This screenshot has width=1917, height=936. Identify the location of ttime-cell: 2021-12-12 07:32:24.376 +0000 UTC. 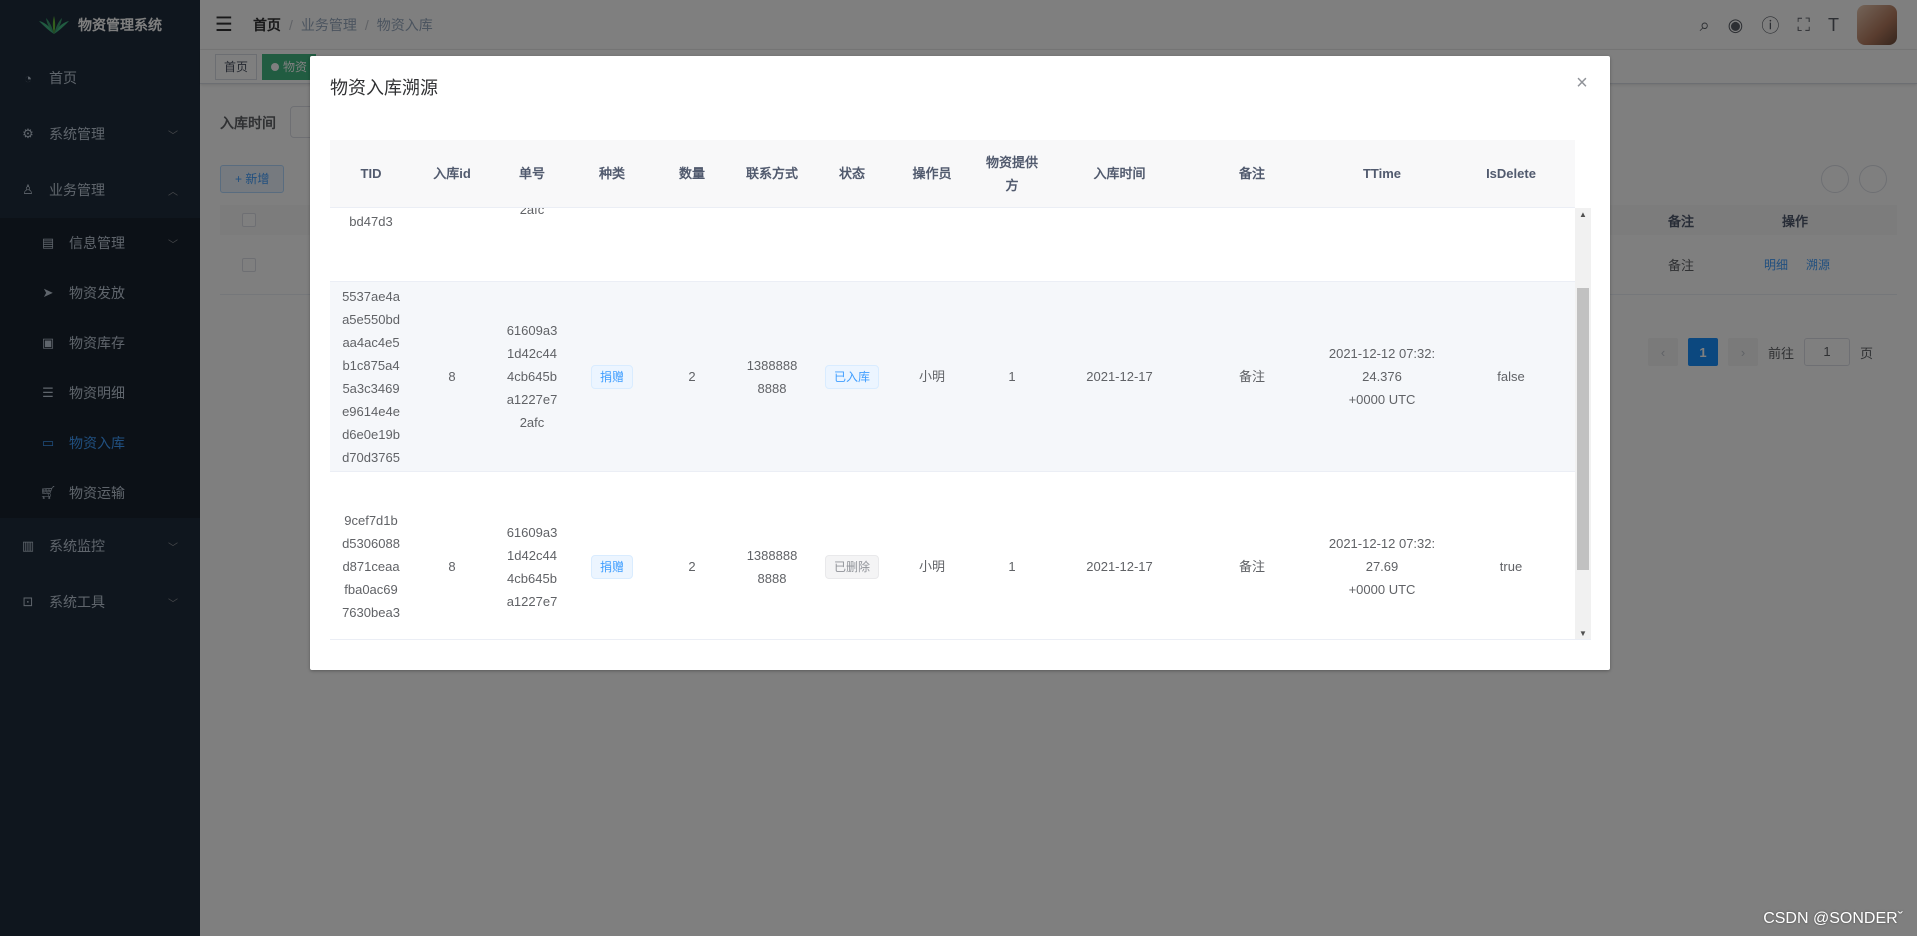
(1382, 376).